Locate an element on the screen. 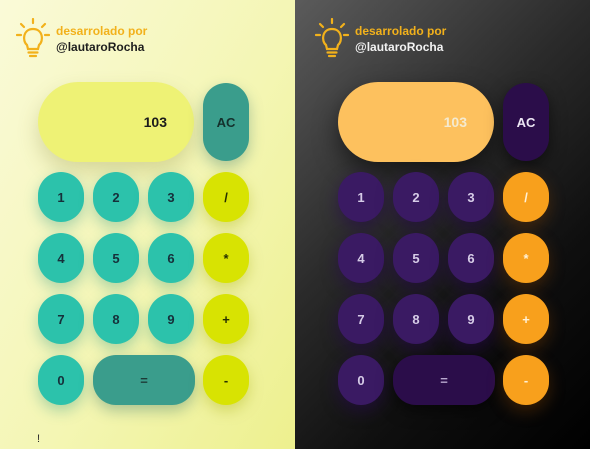  footer-mark: ! is located at coordinates (39, 439).